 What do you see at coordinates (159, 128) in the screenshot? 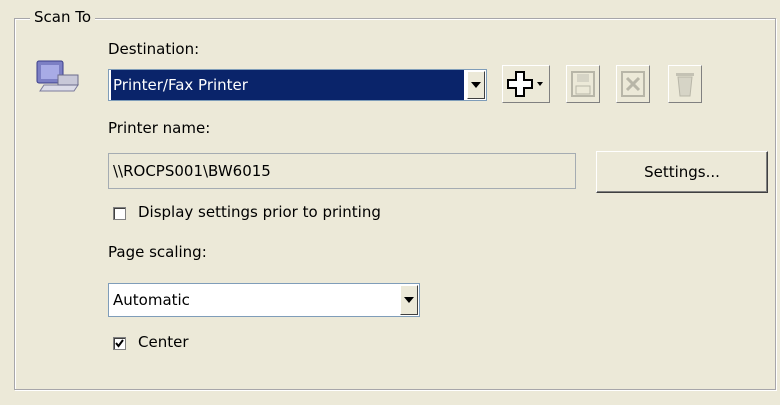
I see `printer-name-label: Printer name:` at bounding box center [159, 128].